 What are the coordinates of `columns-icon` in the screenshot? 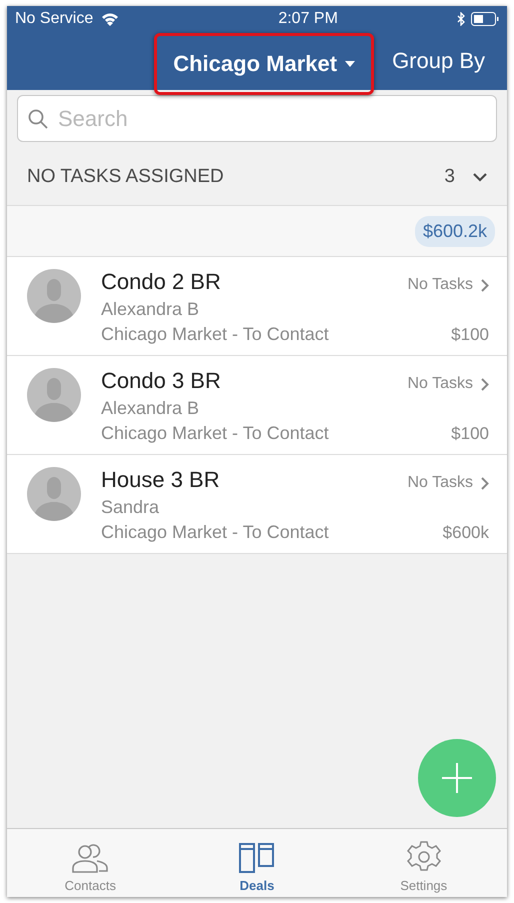 It's located at (257, 858).